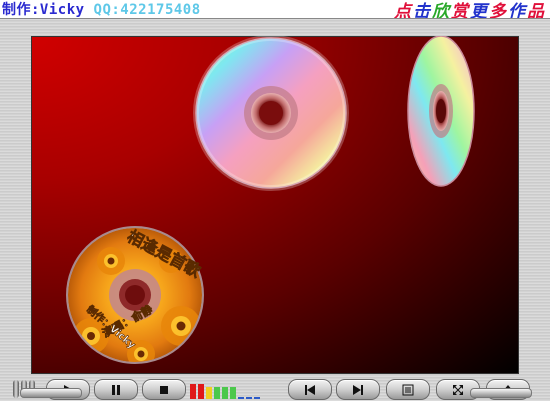 Image resolution: width=550 pixels, height=403 pixels. What do you see at coordinates (271, 113) in the screenshot?
I see `spinning-disc-large` at bounding box center [271, 113].